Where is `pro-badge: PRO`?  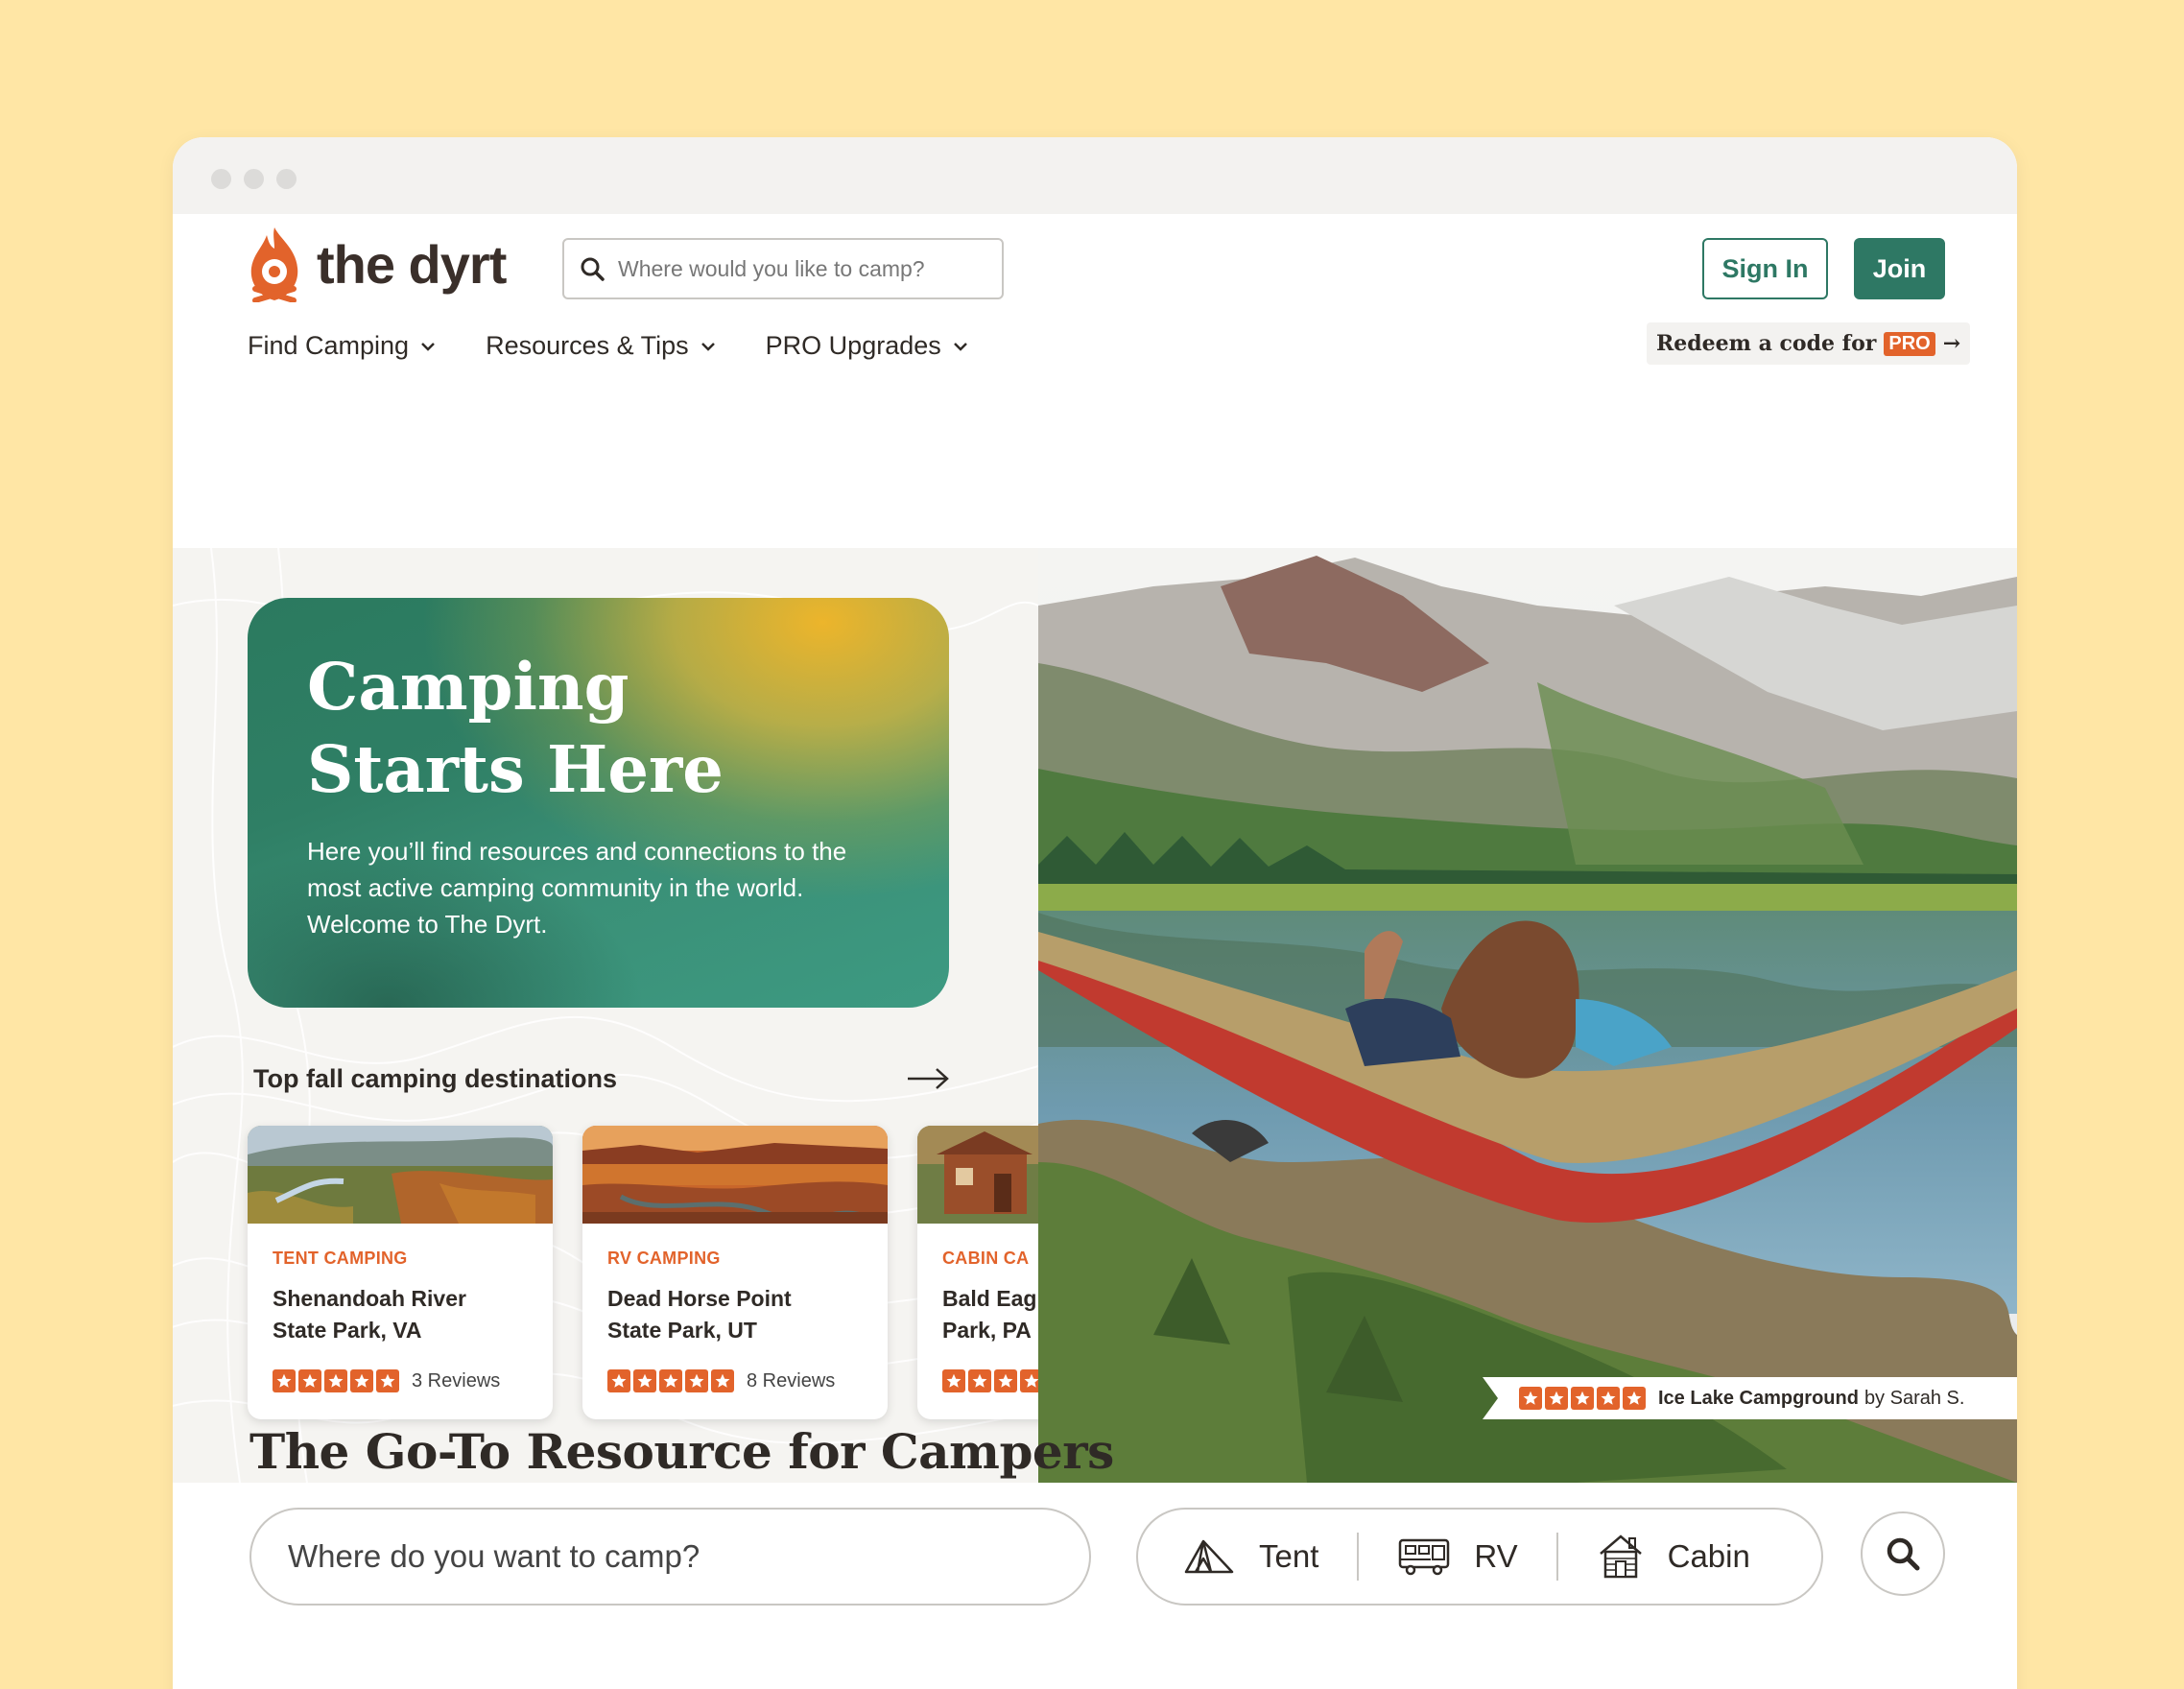 pro-badge: PRO is located at coordinates (1910, 343).